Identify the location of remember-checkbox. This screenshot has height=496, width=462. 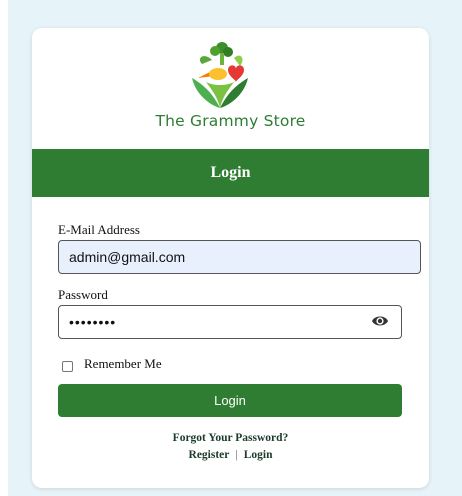
(67, 366).